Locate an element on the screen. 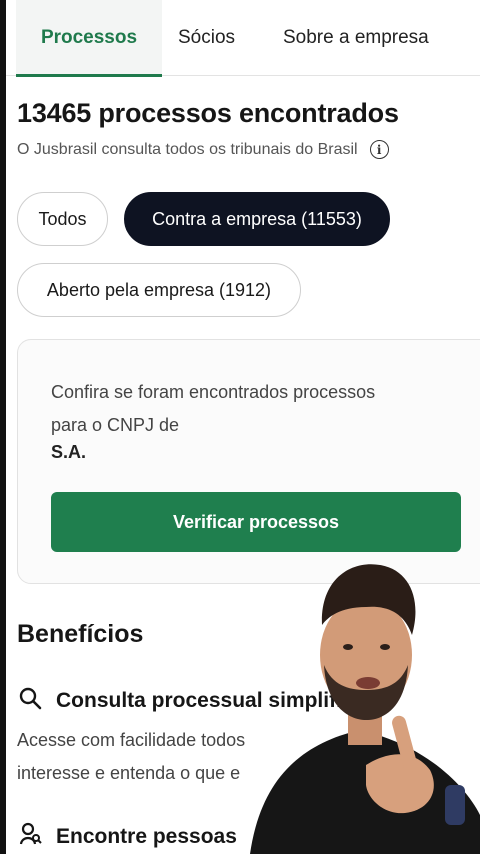 This screenshot has width=480, height=854. benefit-item-encontre-pessoas: Encontre pessoas is located at coordinates (127, 837).